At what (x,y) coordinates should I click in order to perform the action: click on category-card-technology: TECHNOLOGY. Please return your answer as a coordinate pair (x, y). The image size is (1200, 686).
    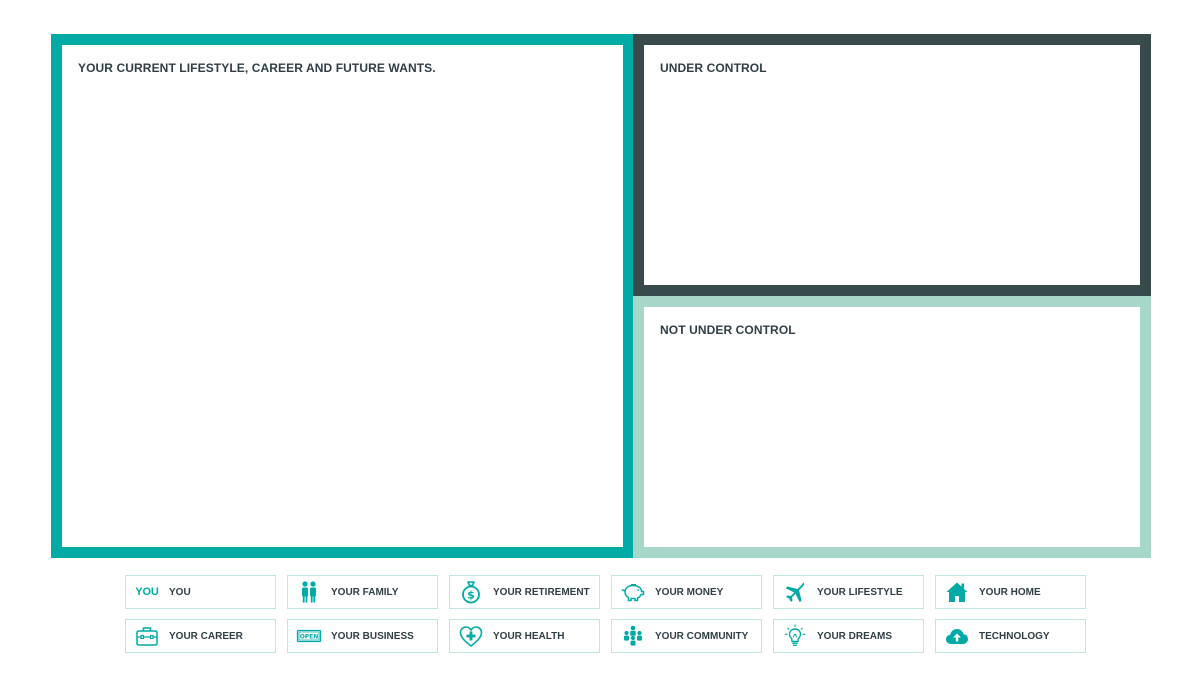
    Looking at the image, I should click on (1010, 636).